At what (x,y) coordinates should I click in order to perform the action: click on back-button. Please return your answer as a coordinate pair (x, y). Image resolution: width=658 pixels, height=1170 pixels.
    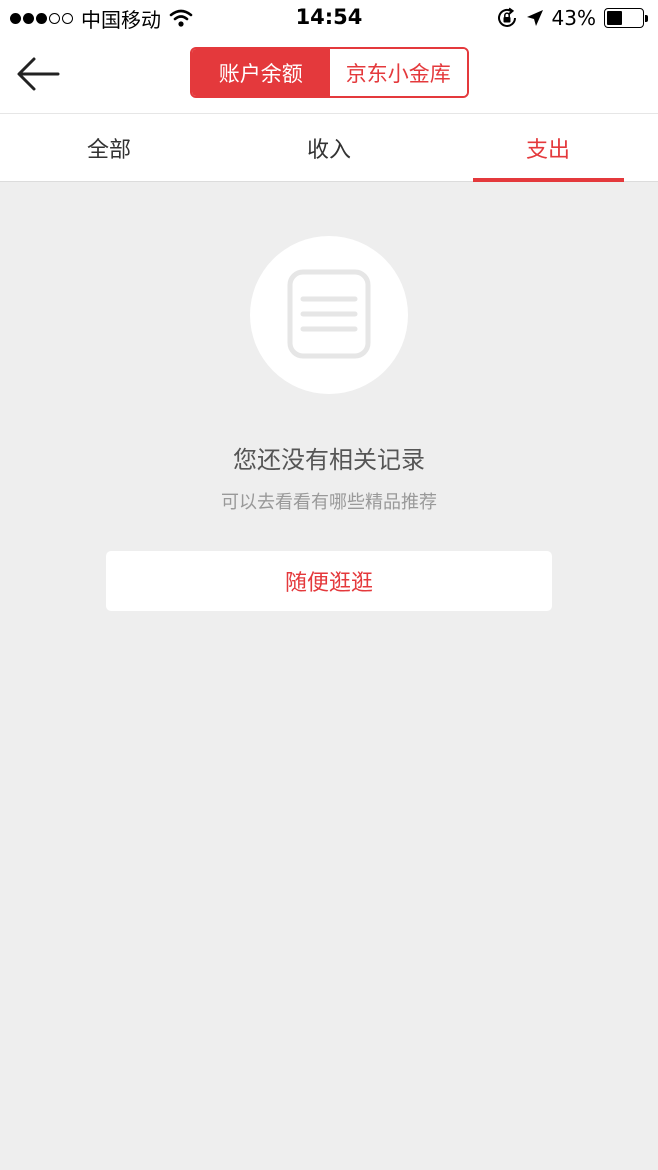
    Looking at the image, I should click on (38, 74).